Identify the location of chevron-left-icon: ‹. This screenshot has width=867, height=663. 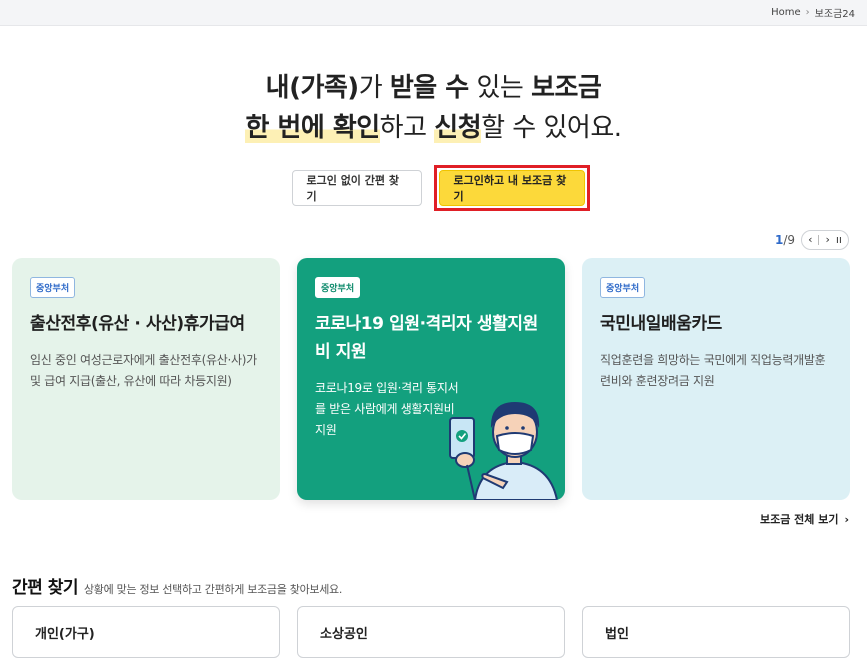
(810, 240).